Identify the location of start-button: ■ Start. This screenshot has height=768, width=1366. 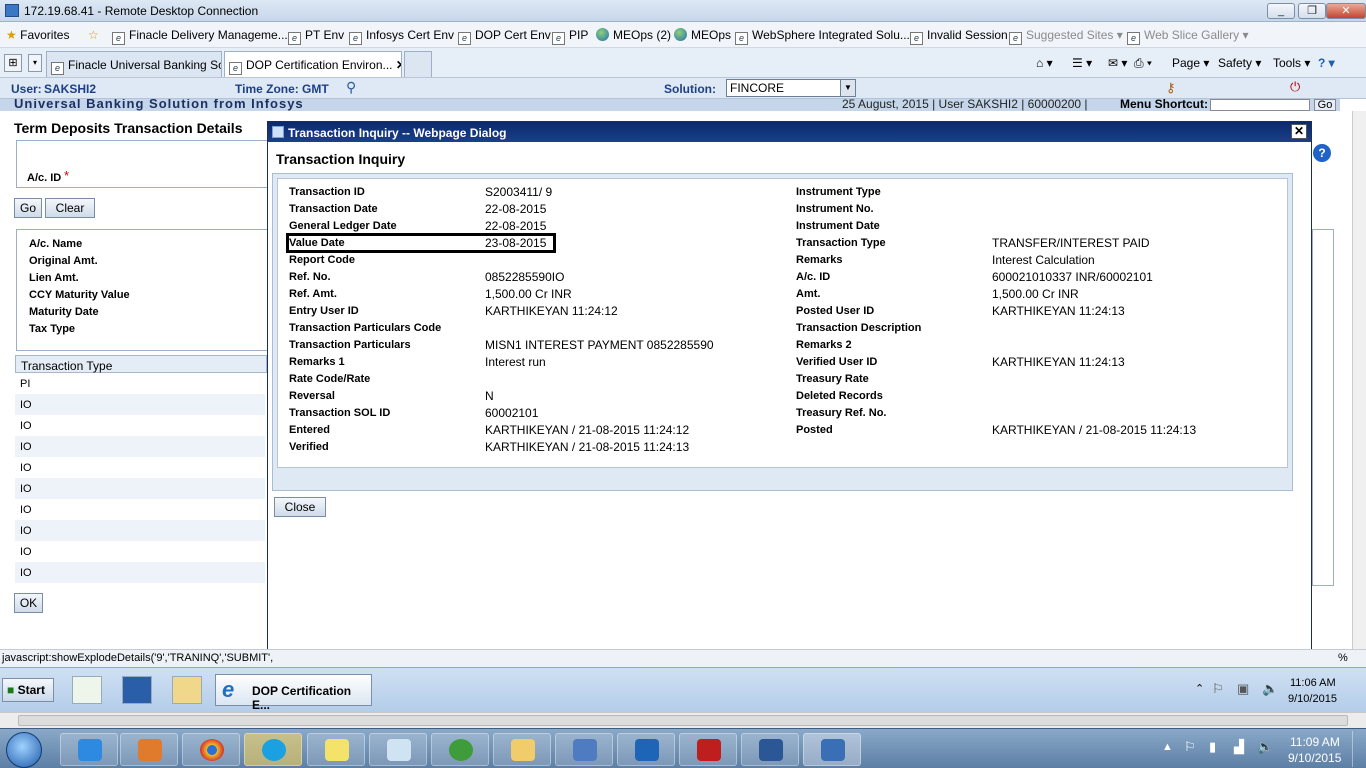
(28, 690).